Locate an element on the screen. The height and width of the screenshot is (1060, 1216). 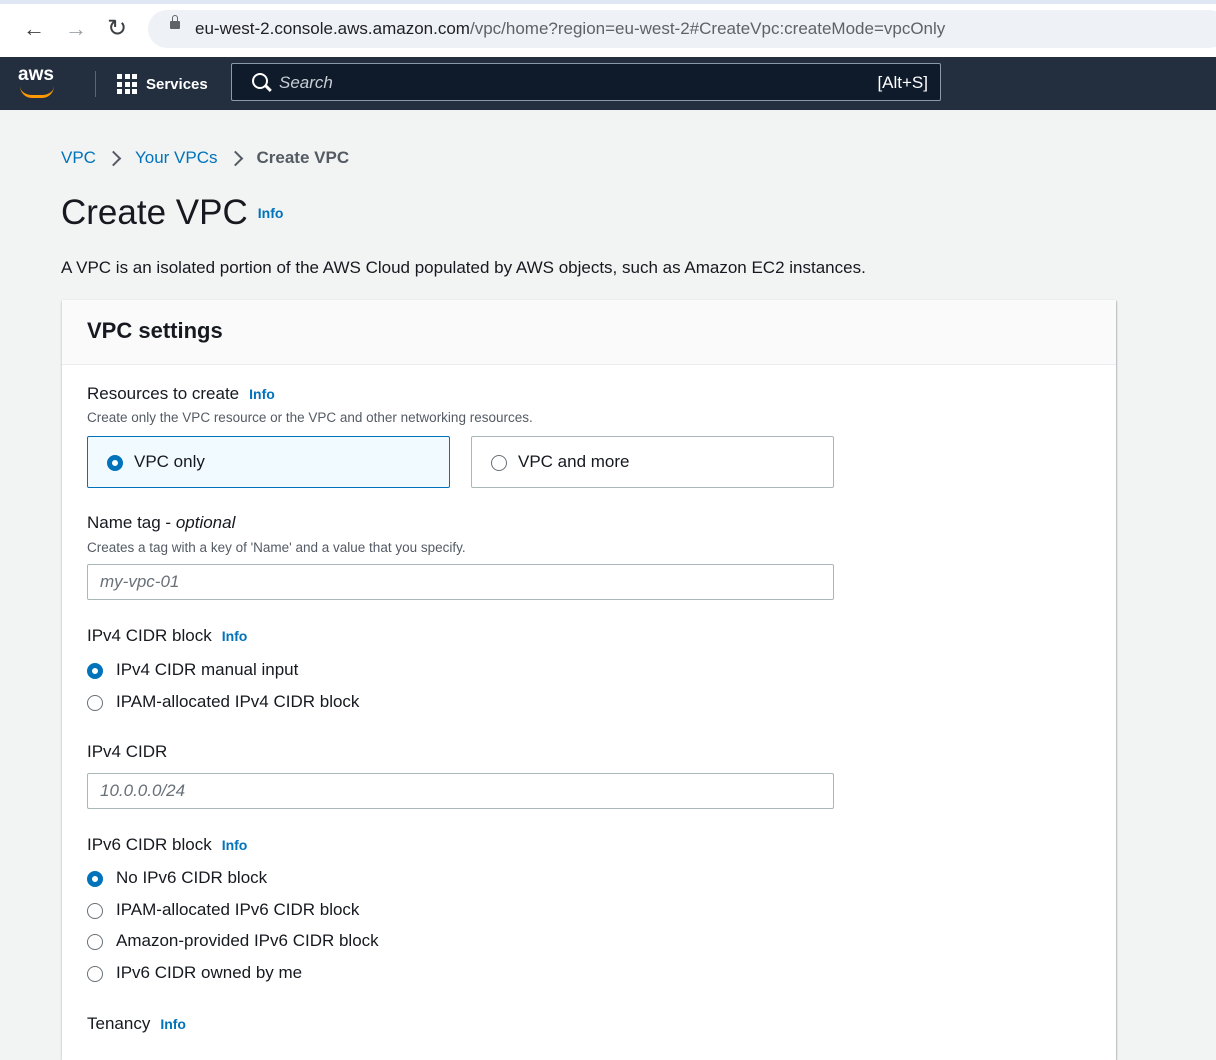
breadcrumb-create-vpc: Create VPC is located at coordinates (303, 157).